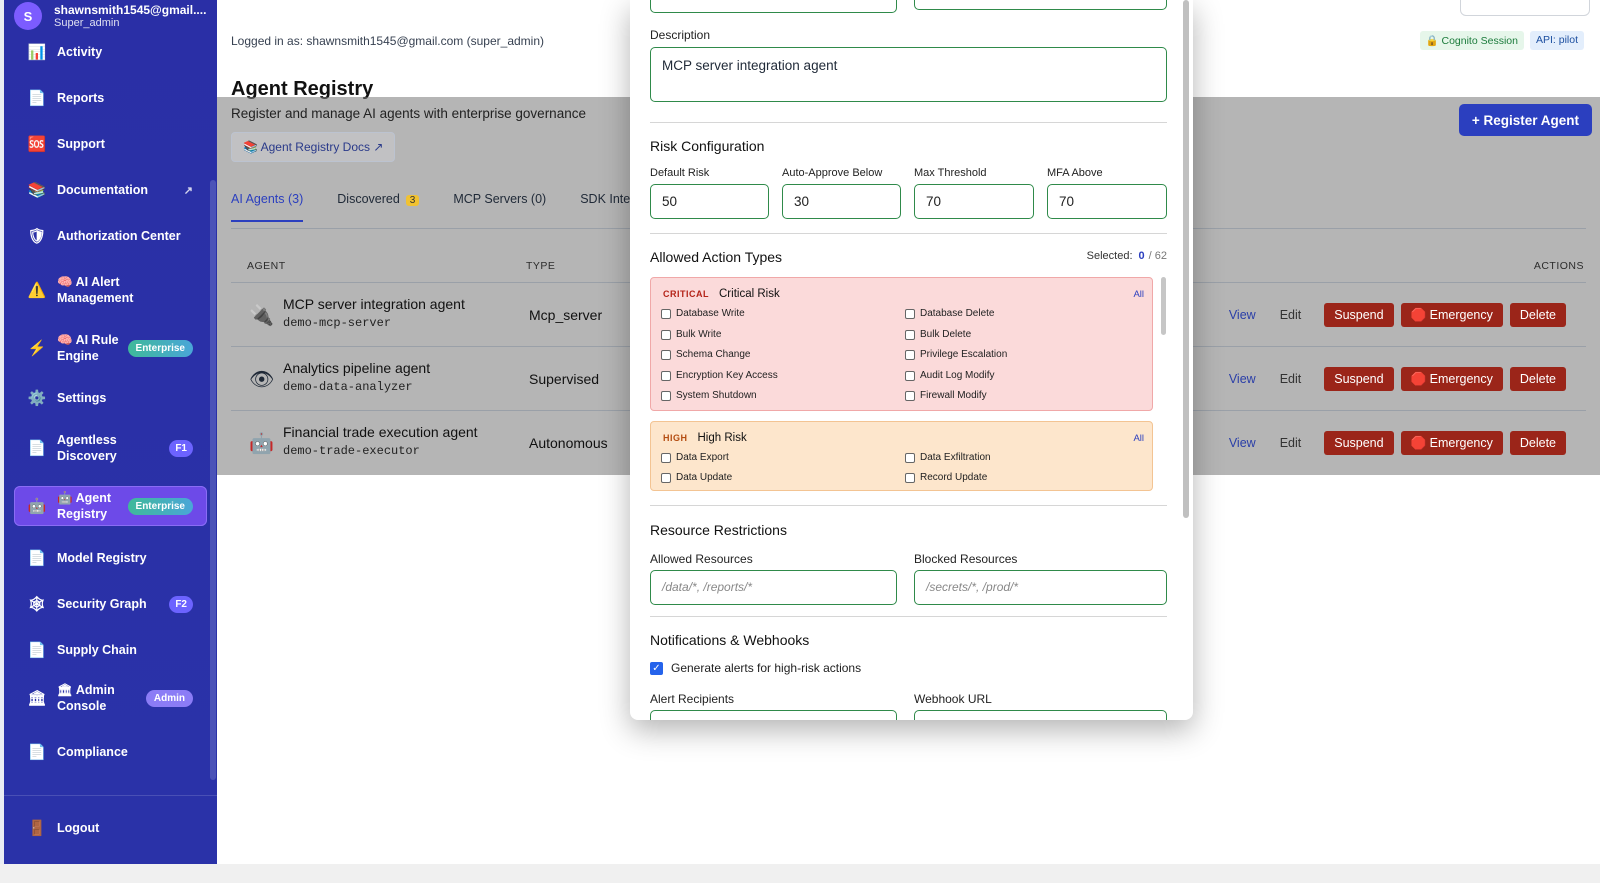 The height and width of the screenshot is (883, 1600). What do you see at coordinates (950, 313) in the screenshot?
I see `checkbox-database-delete: Database Delete` at bounding box center [950, 313].